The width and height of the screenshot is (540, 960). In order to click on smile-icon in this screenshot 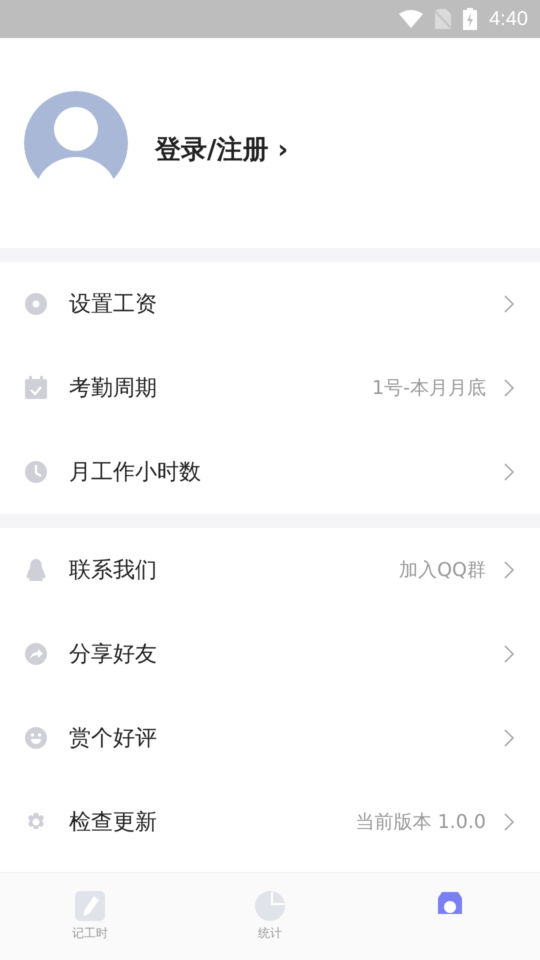, I will do `click(36, 738)`.